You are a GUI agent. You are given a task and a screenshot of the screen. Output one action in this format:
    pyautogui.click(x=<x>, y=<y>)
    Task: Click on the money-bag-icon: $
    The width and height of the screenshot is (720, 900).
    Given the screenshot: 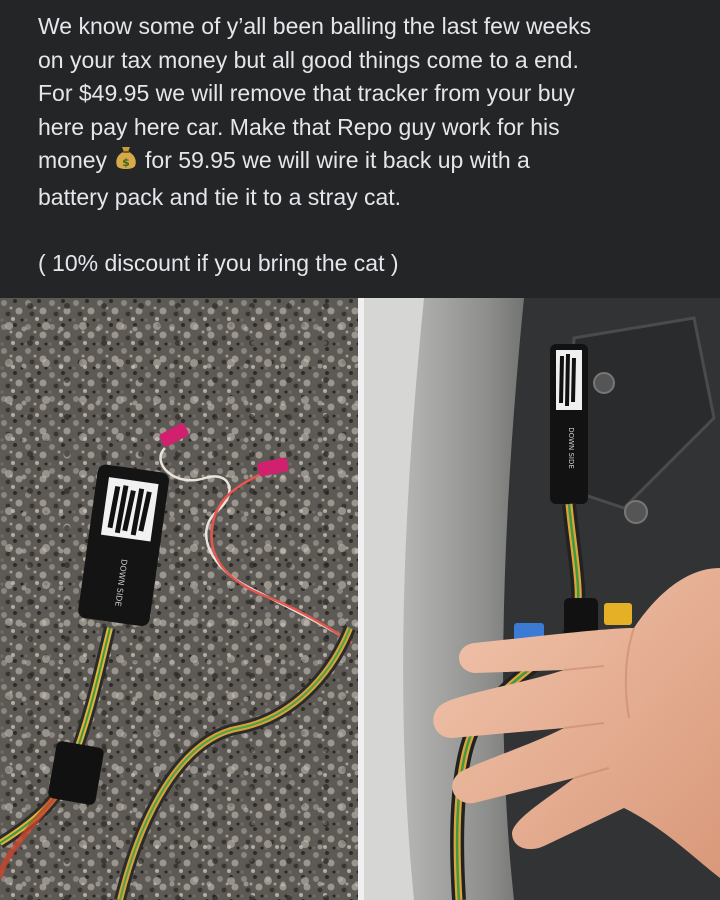 What is the action you would take?
    pyautogui.click(x=126, y=163)
    